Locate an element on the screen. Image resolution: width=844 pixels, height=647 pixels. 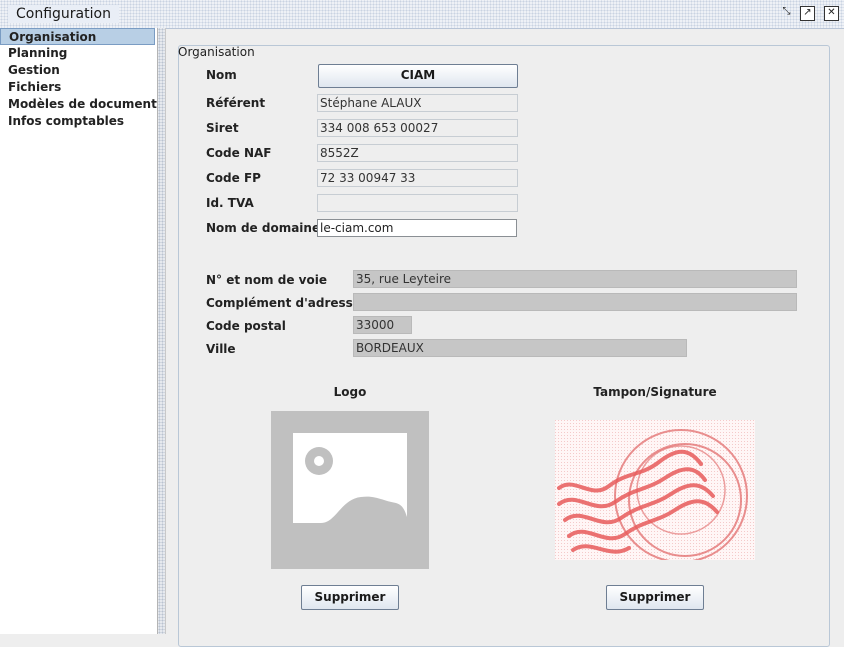
voie-field: 35, rue Leyteire is located at coordinates (575, 279).